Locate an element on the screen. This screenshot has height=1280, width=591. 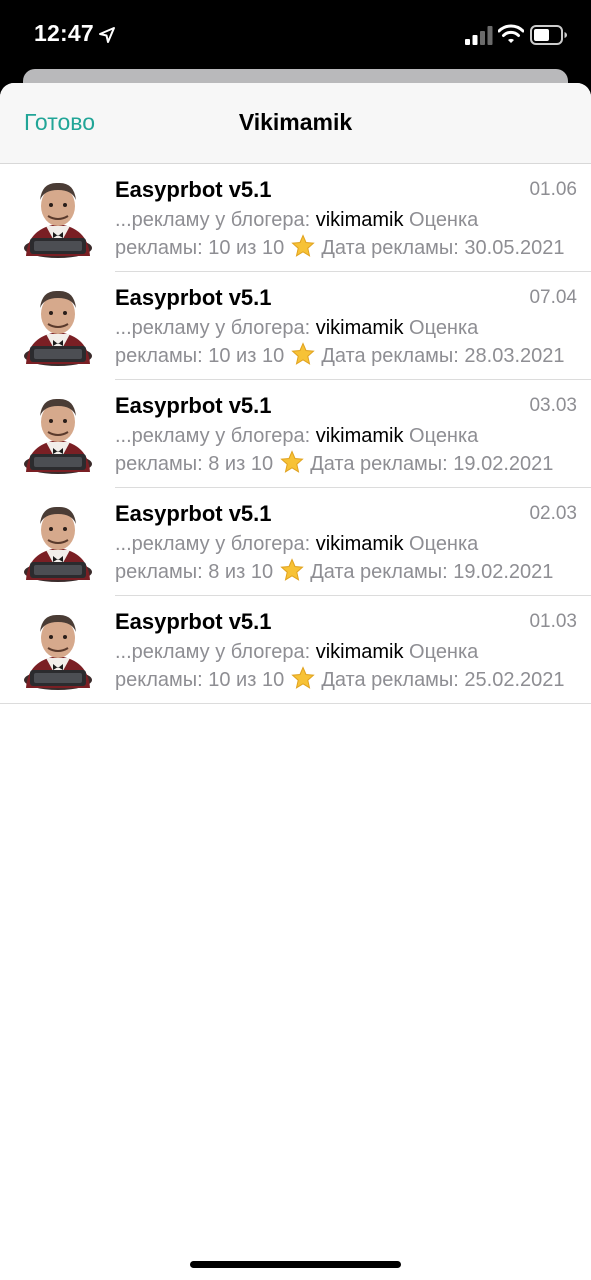
ad-date-text: Дата рекламы: 28.03.2021 is located at coordinates (443, 356).